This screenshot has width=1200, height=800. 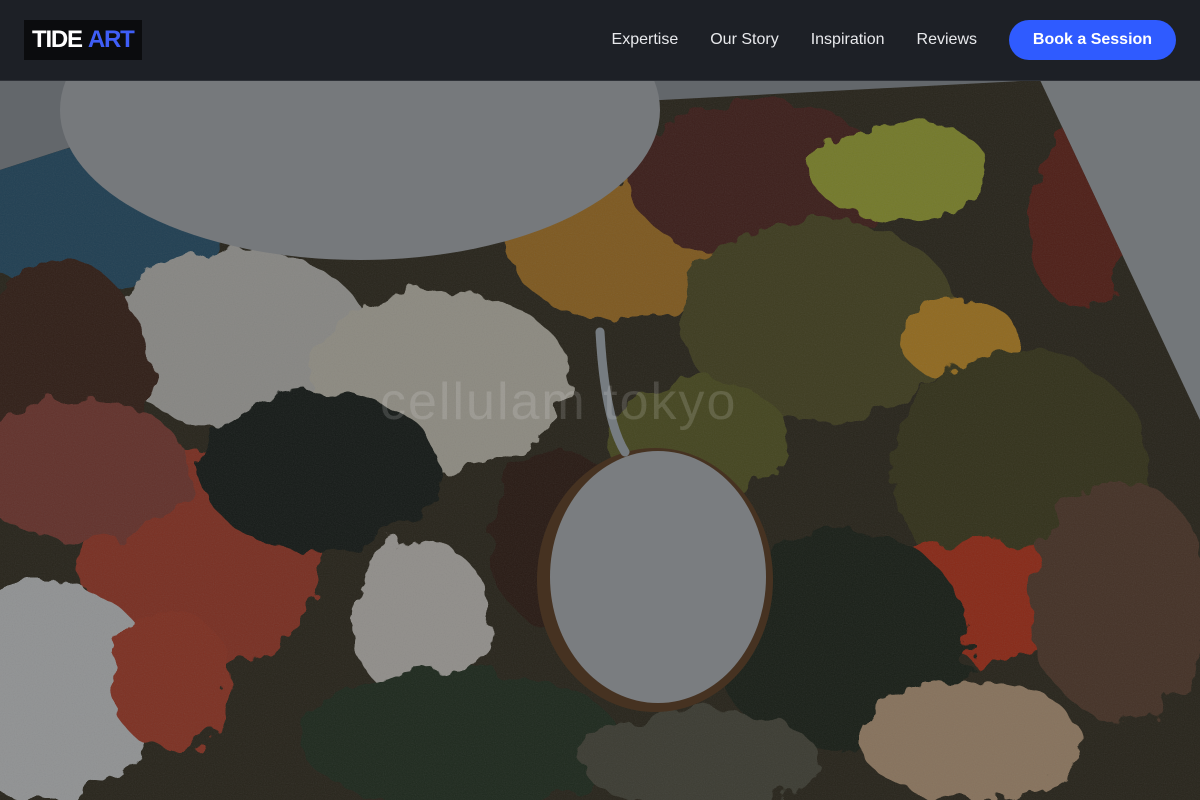 I want to click on nav-links: Expertise Our Story Inspiration Reviews, so click(x=794, y=40).